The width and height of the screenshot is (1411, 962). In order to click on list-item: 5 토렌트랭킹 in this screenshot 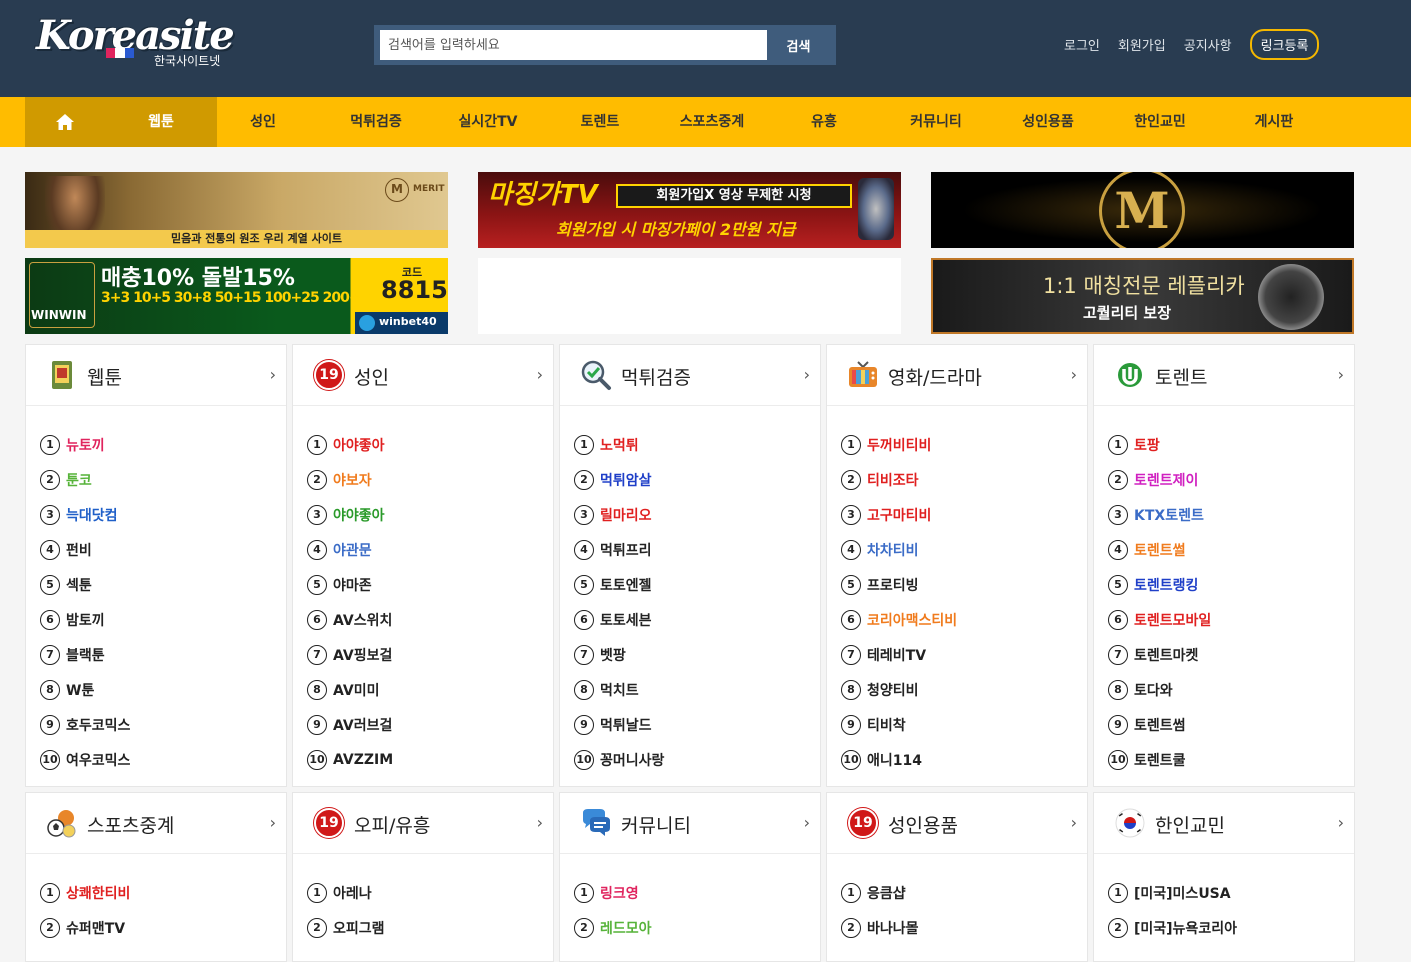, I will do `click(1159, 584)`.